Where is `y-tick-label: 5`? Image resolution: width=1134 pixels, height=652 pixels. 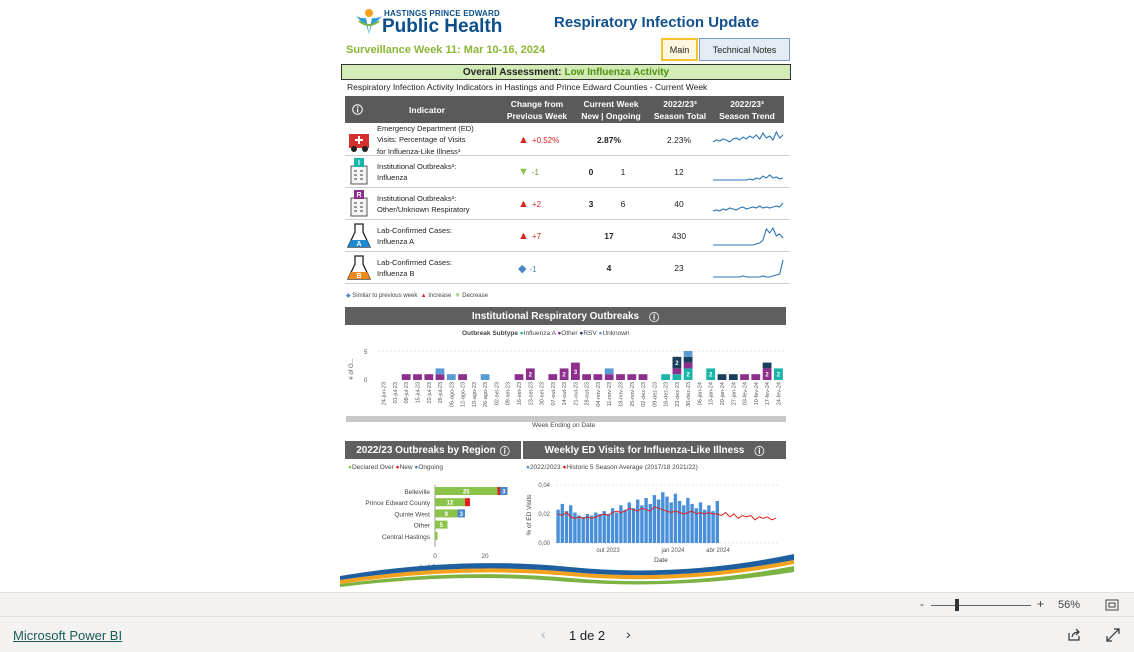 y-tick-label: 5 is located at coordinates (366, 353).